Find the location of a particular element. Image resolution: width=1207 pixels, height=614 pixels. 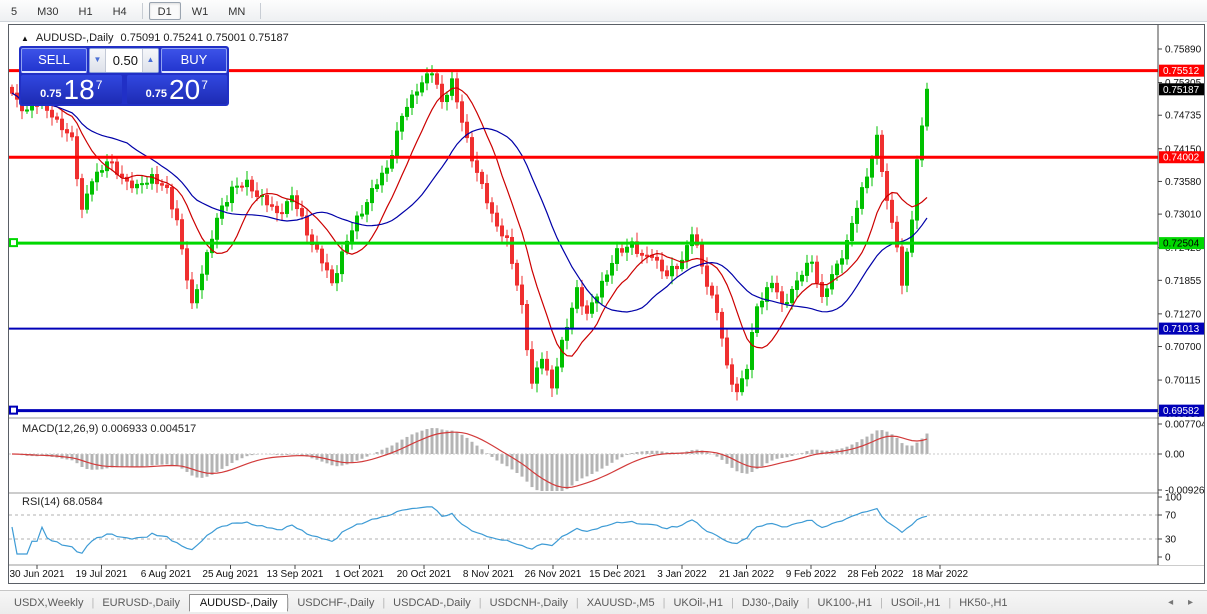

level-price-chip: 0.72504 is located at coordinates (1181, 244).